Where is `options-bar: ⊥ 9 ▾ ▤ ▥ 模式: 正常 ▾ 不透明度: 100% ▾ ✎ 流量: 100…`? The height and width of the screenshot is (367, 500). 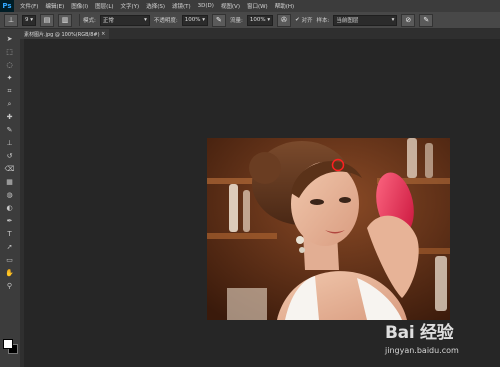
options-bar: ⊥ 9 ▾ ▤ ▥ 模式: 正常 ▾ 不透明度: 100% ▾ ✎ 流量: 100… is located at coordinates (250, 20).